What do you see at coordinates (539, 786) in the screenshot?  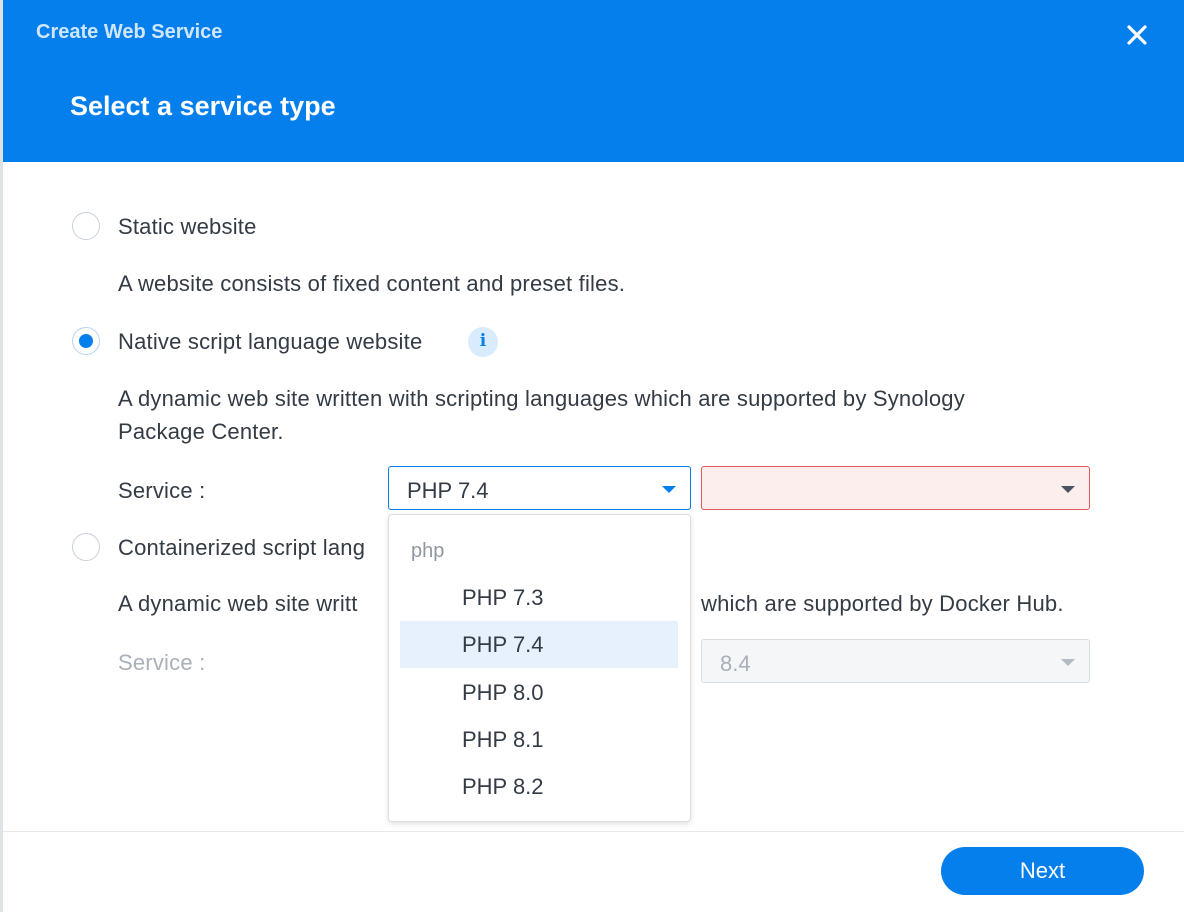 I see `dropdown-item-php-8-2: PHP 8.2` at bounding box center [539, 786].